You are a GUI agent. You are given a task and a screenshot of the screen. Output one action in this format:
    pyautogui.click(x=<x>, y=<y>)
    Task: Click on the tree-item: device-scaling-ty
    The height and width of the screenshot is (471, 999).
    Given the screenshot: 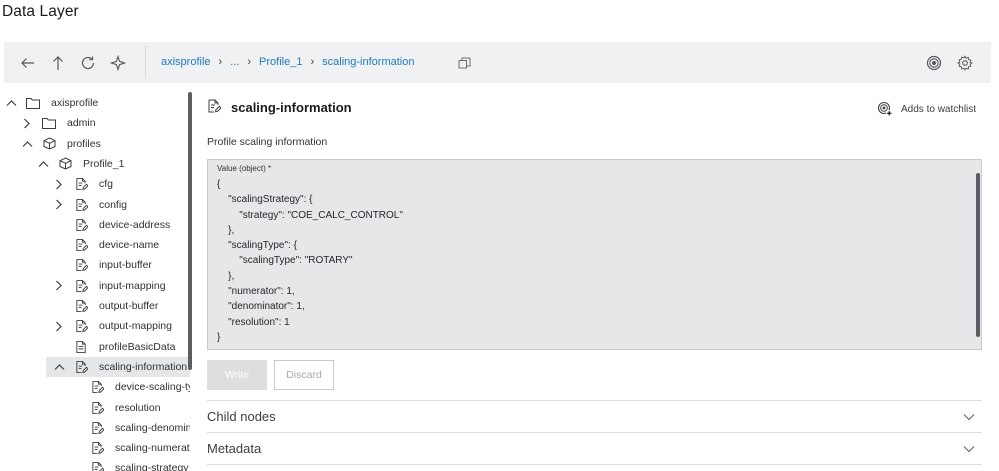 What is the action you would take?
    pyautogui.click(x=128, y=387)
    